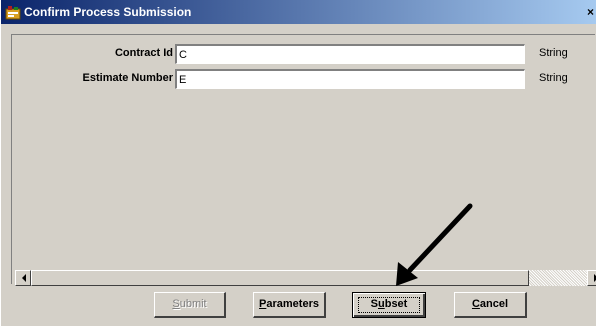 The image size is (596, 326). I want to click on focus-rectangle, so click(389, 305).